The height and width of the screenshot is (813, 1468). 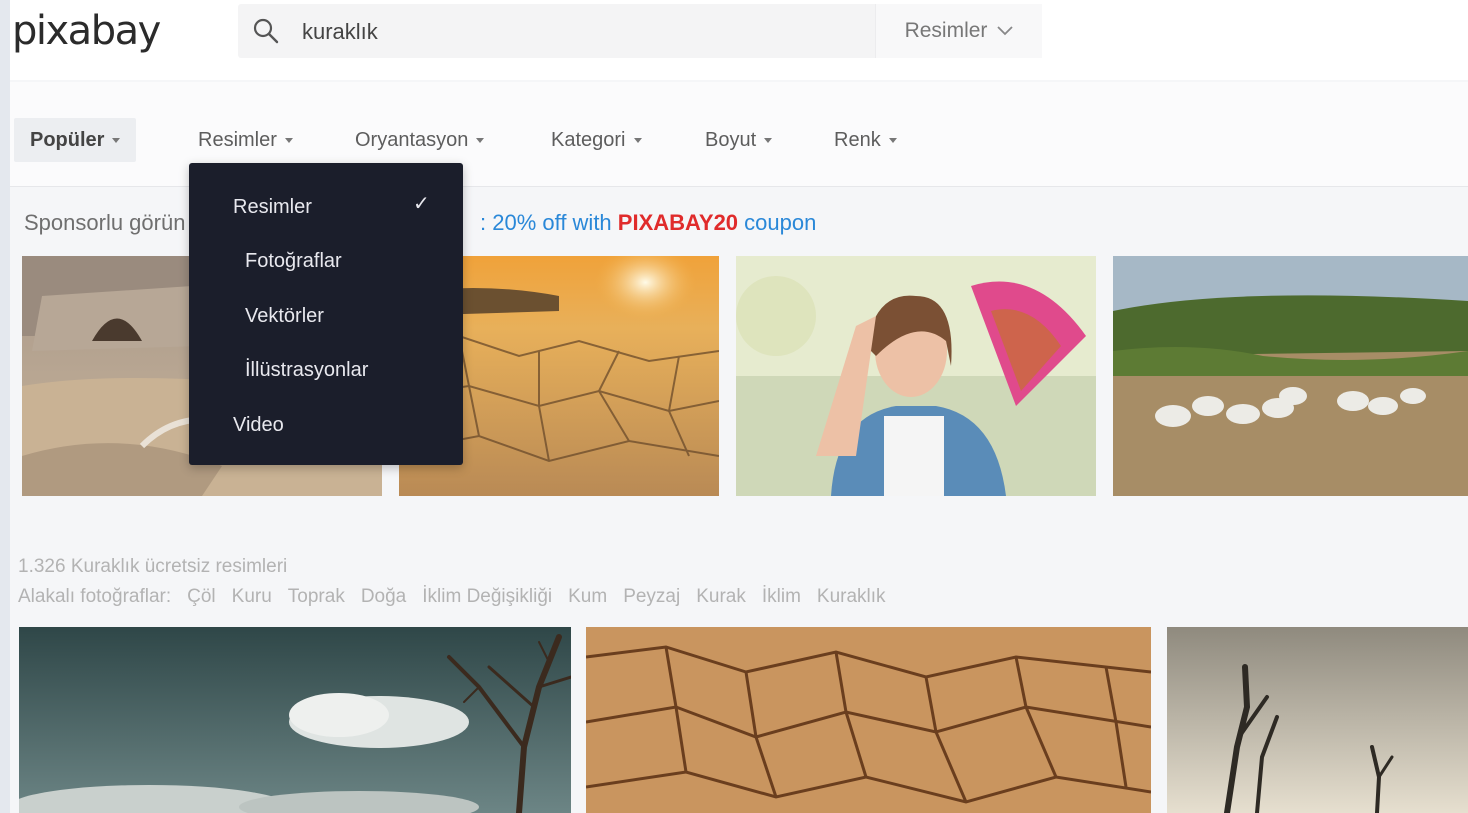 I want to click on search-input, so click(x=582, y=32).